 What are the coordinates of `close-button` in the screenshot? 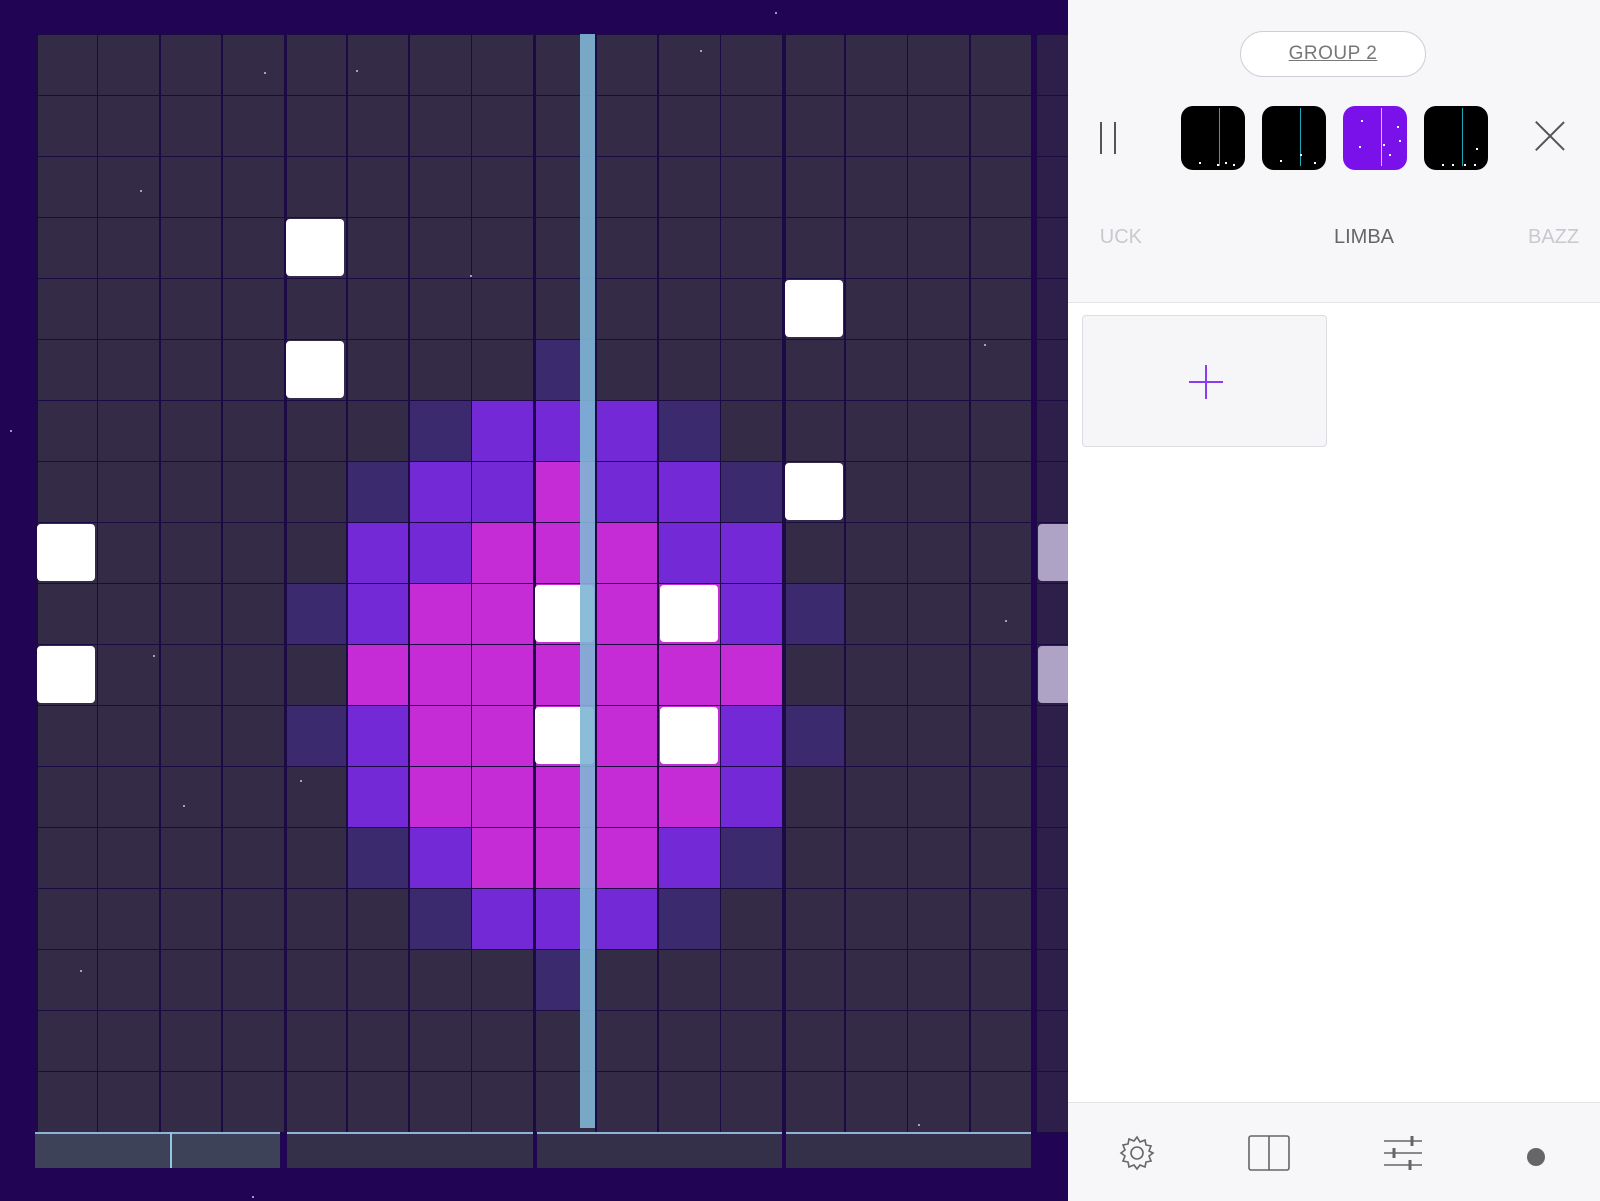 It's located at (1550, 136).